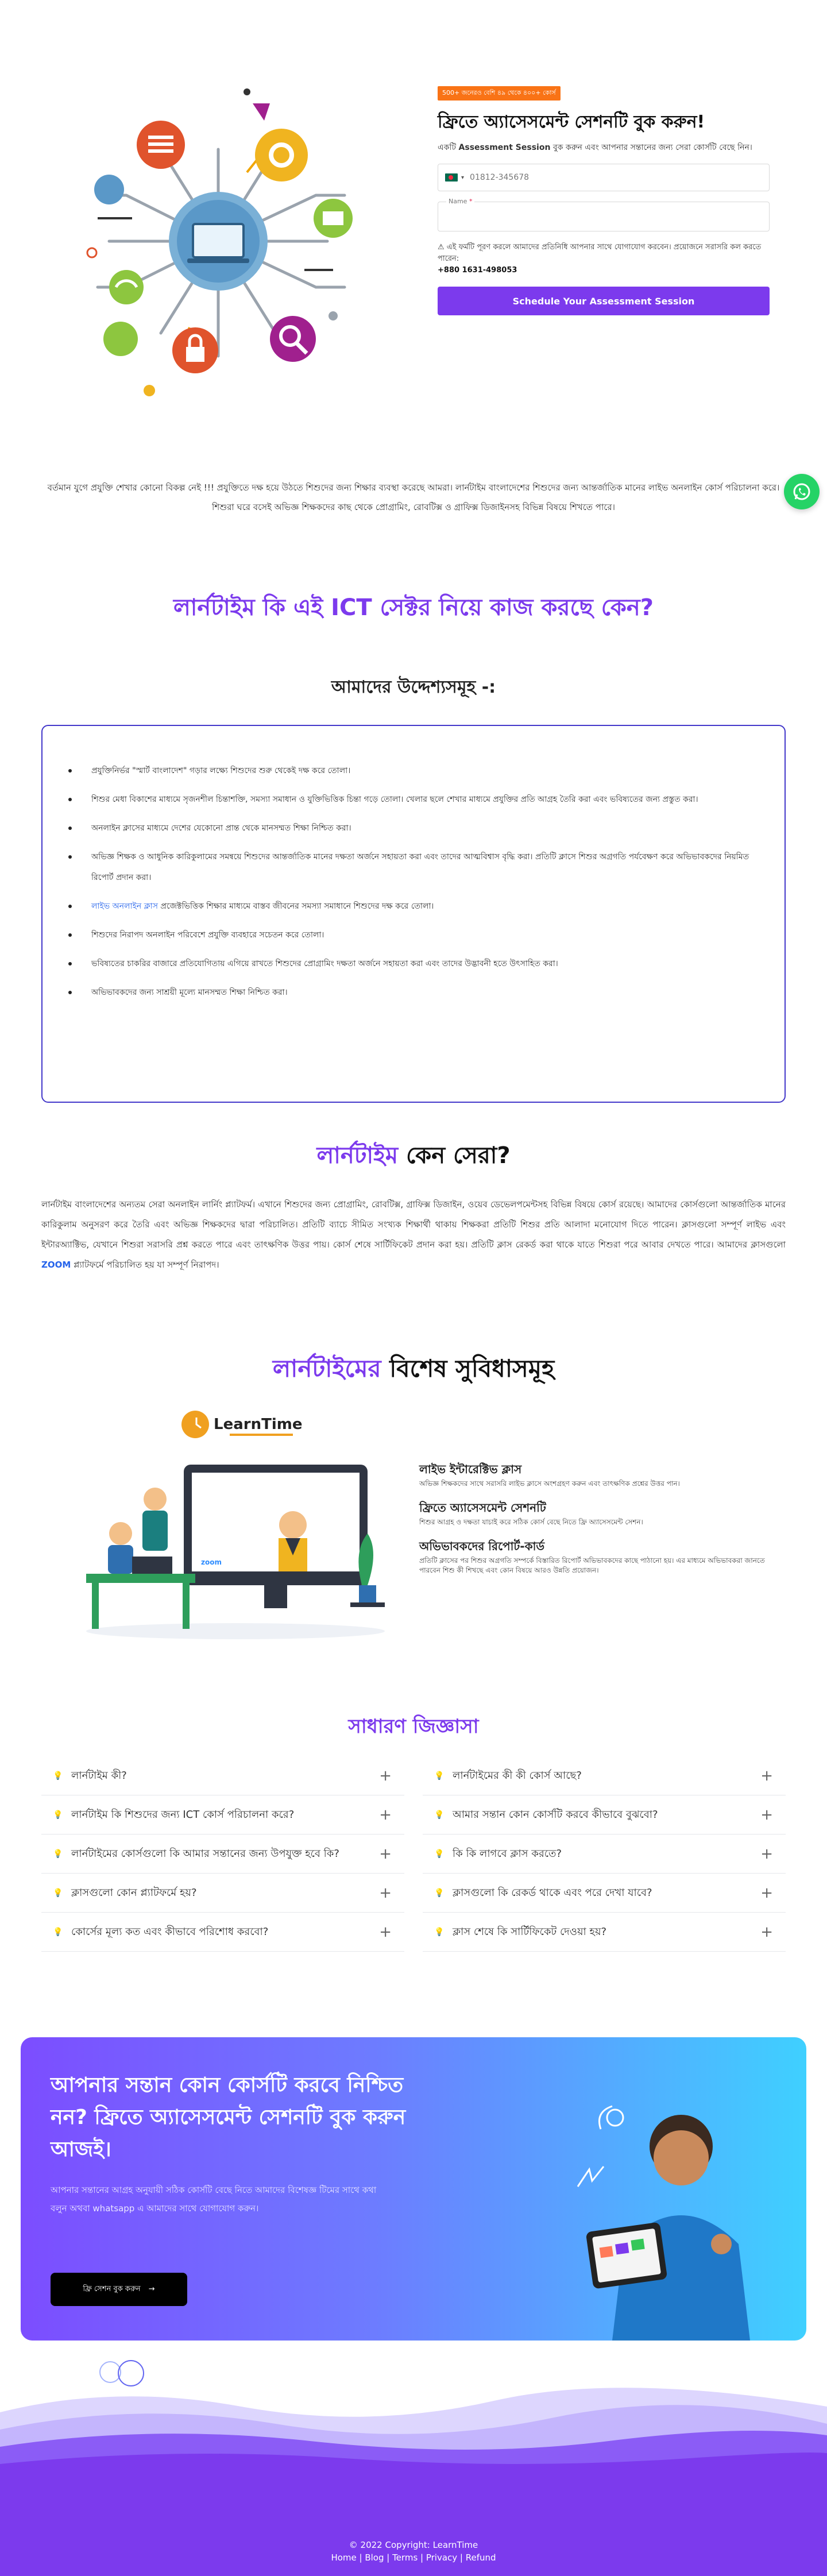  Describe the element at coordinates (470, 1469) in the screenshot. I see `feature-title: লাইভ ইন্টারেক্টিভ ক্লাস` at that location.